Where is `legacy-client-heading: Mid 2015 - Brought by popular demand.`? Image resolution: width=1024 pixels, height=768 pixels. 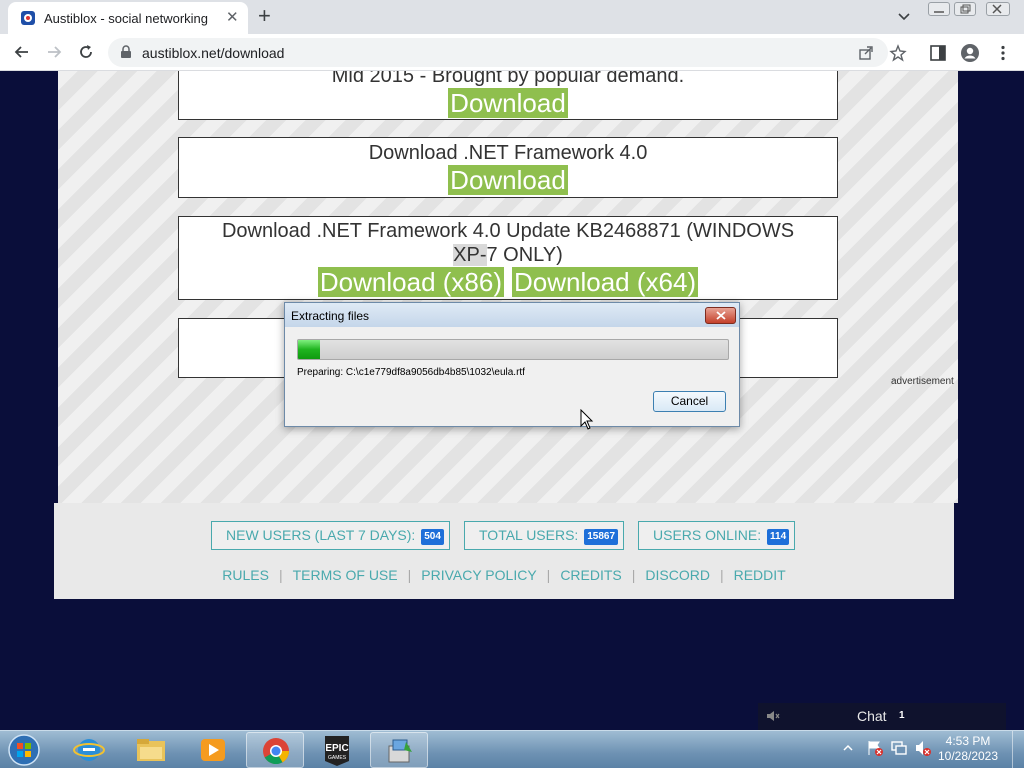
legacy-client-heading: Mid 2015 - Brought by popular demand. is located at coordinates (508, 79).